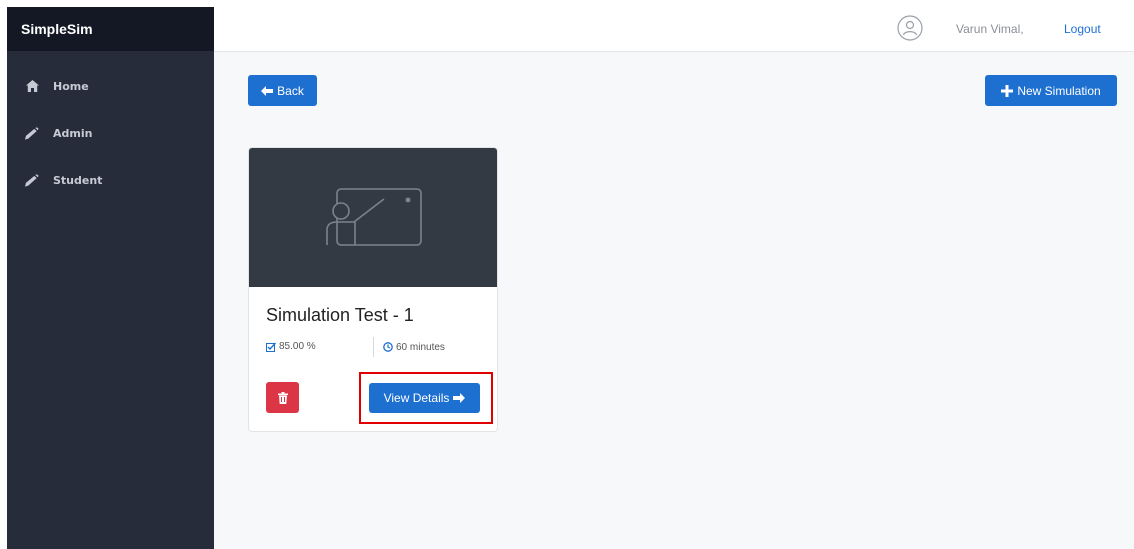  I want to click on home-icon, so click(32, 86).